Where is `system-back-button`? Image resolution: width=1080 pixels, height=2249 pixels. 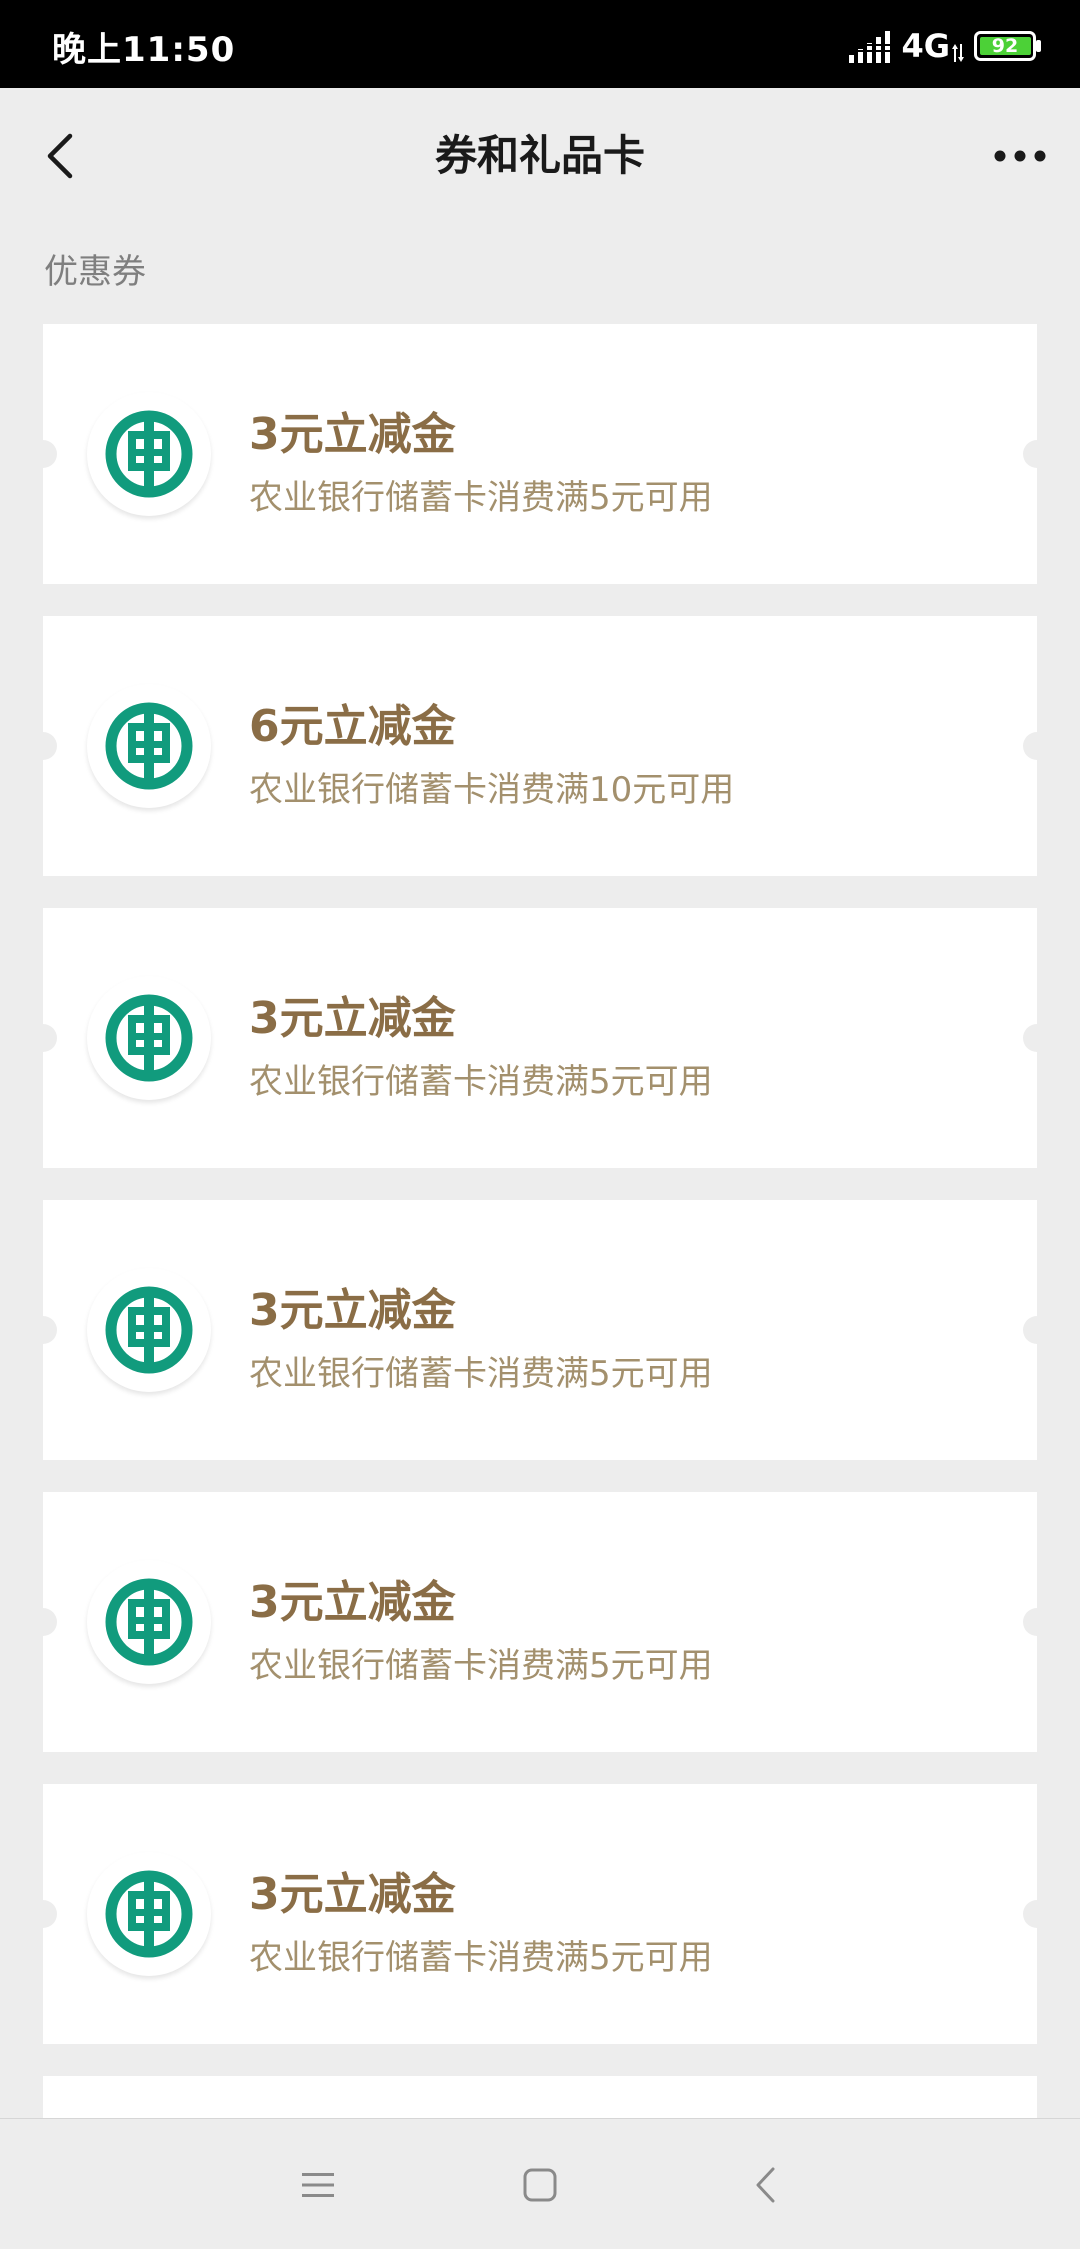 system-back-button is located at coordinates (766, 2185).